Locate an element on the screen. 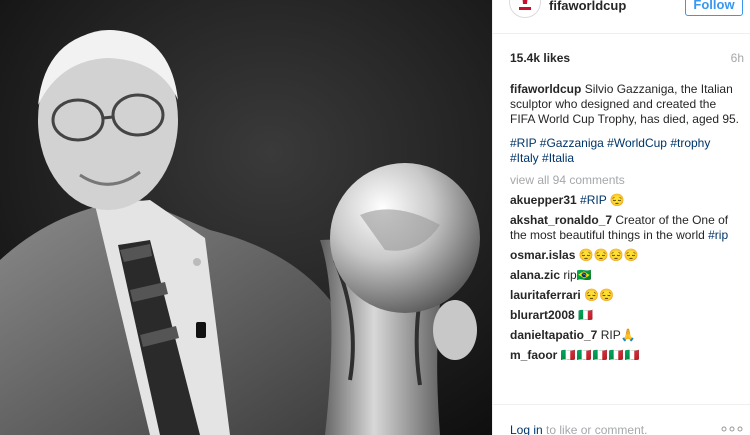  comment-item: osmar.islas 😔😔😔😔 is located at coordinates (626, 255).